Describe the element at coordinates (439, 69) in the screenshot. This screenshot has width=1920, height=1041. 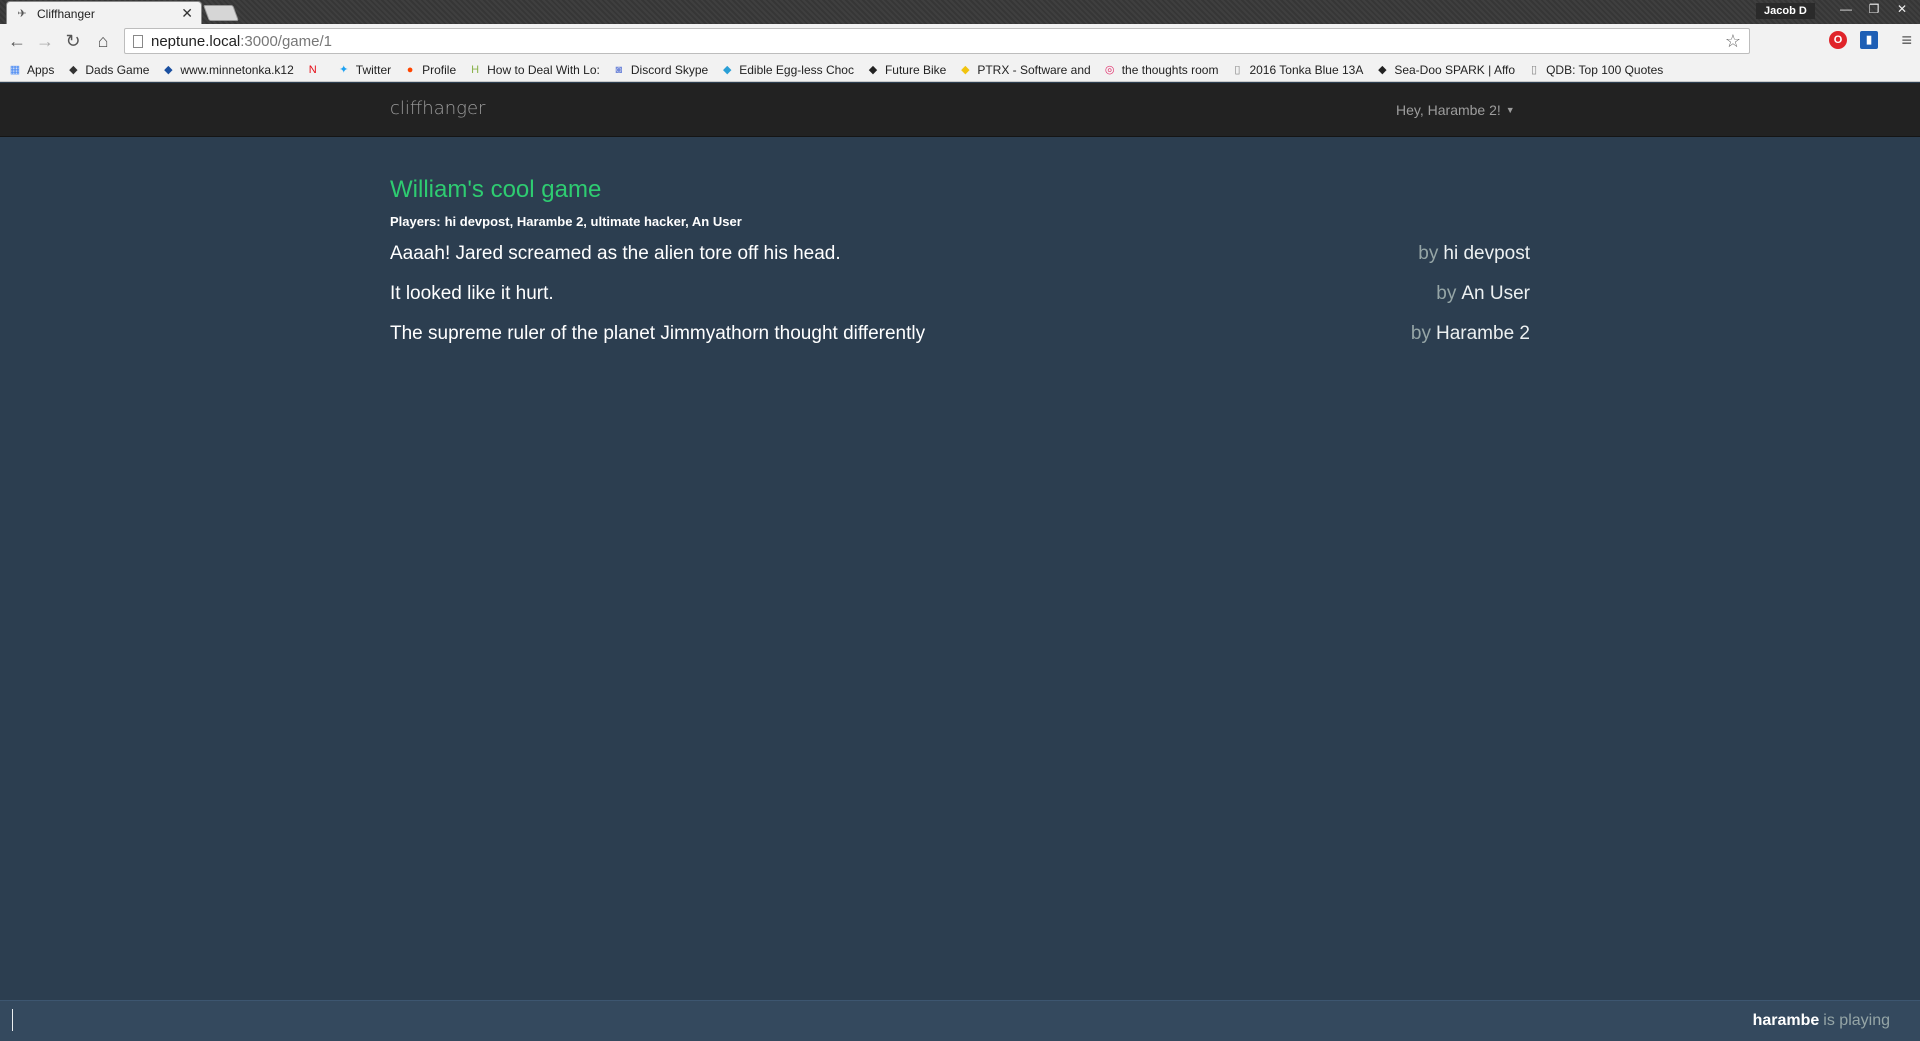
I see `bookmark-label: Profile` at that location.